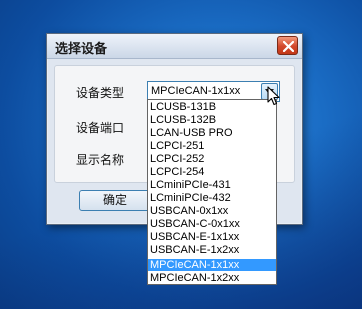  Describe the element at coordinates (212, 185) in the screenshot. I see `dropdown-option: LCminiPCIe-431` at that location.